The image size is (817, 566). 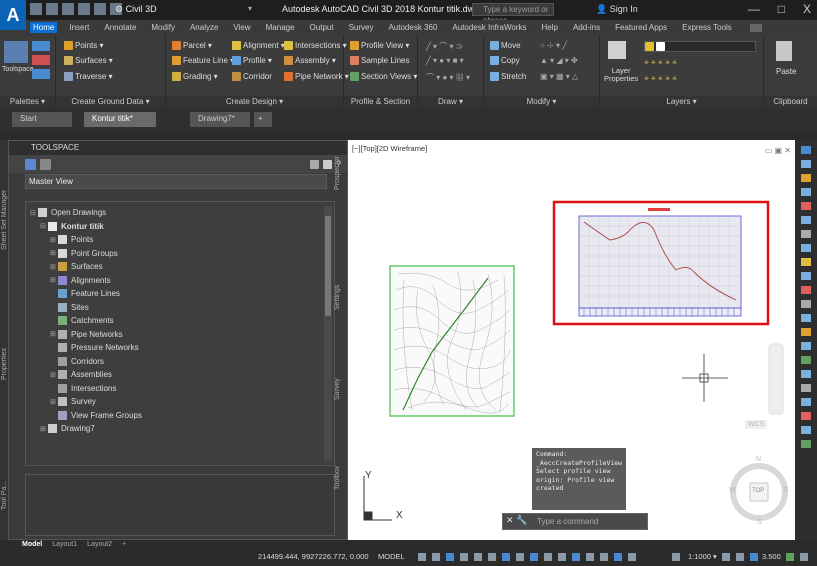 I want to click on tree-expand-icon: ⊟, so click(x=34, y=213).